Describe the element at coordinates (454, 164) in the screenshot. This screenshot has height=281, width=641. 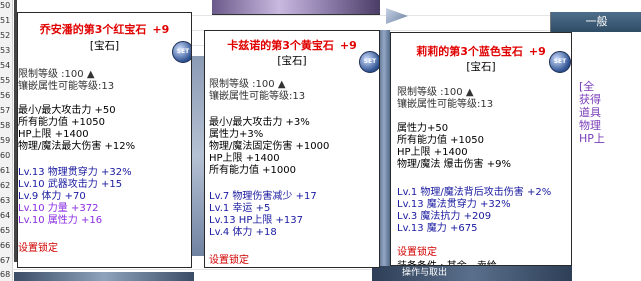
I see `stat-line: 物理/魔法 爆击伤害 +9%` at that location.